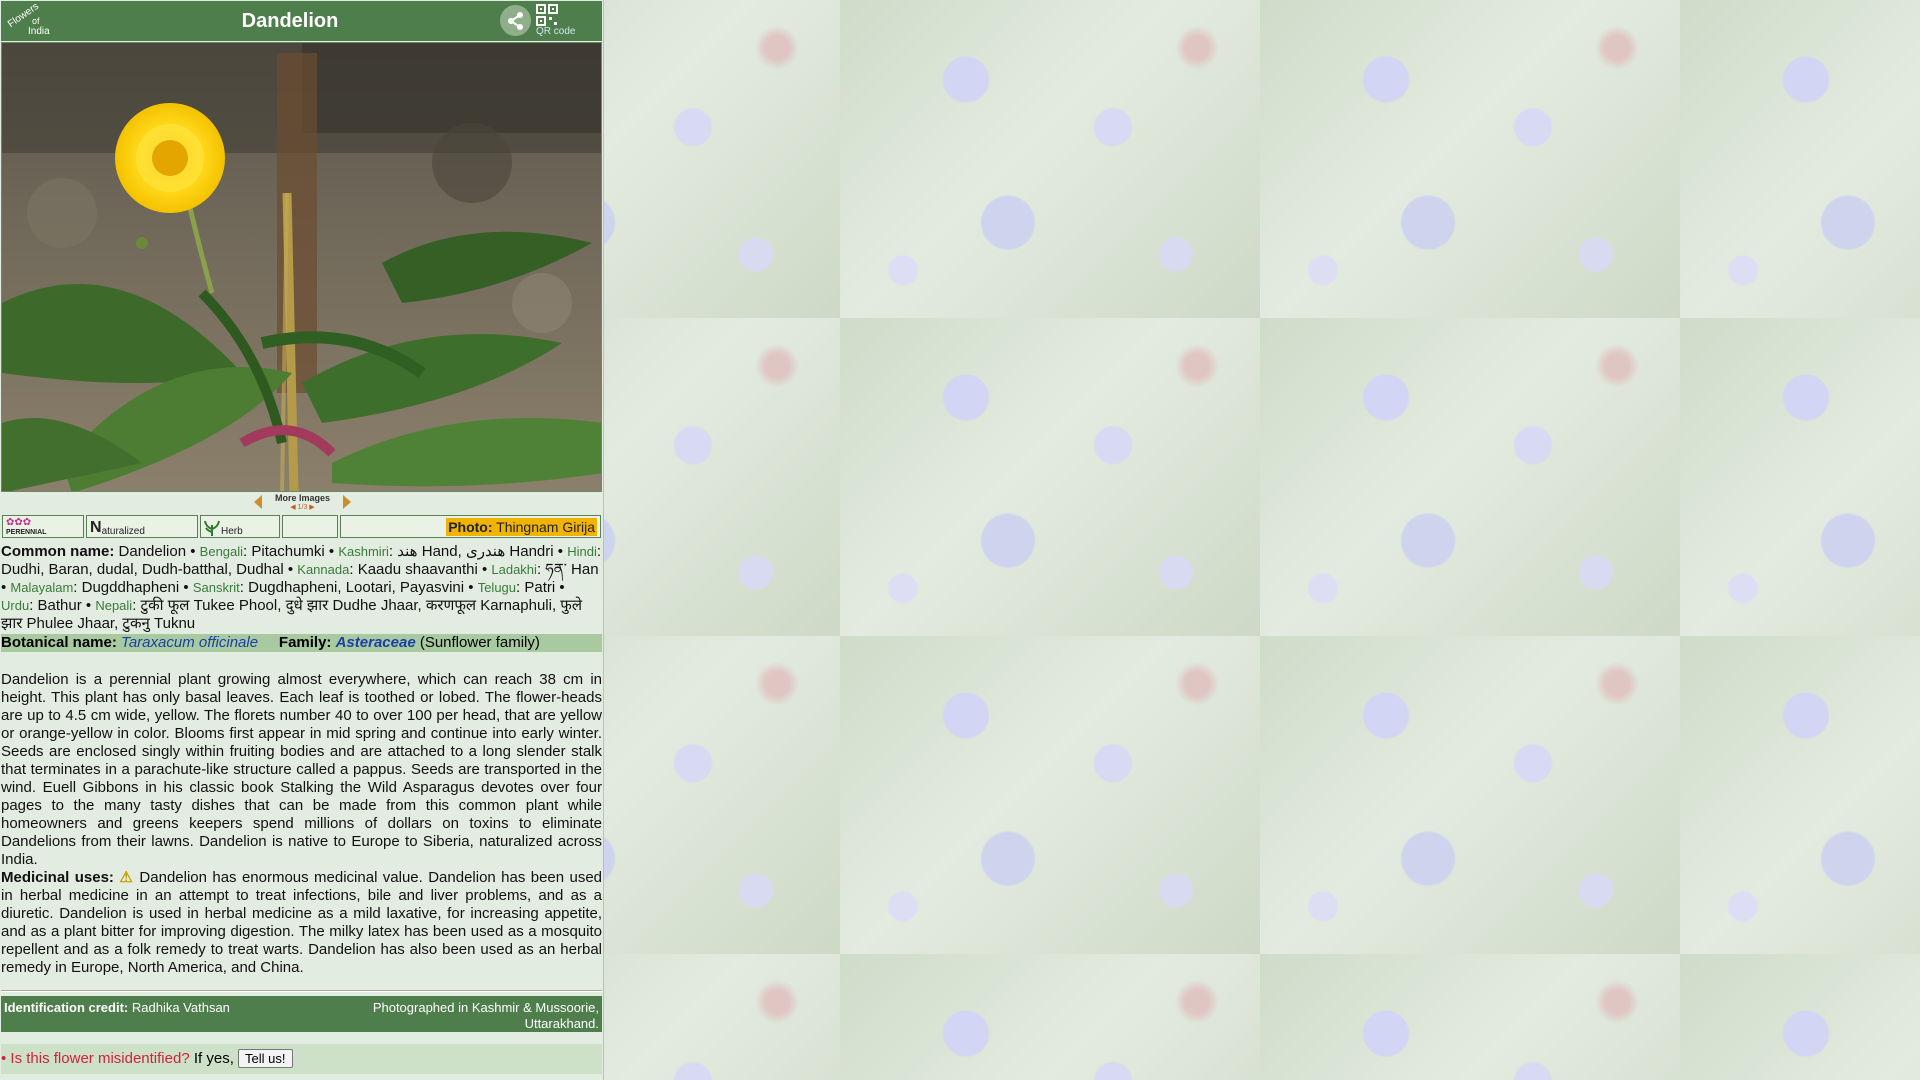 This screenshot has height=1080, width=1920. Describe the element at coordinates (212, 528) in the screenshot. I see `herb-icon` at that location.